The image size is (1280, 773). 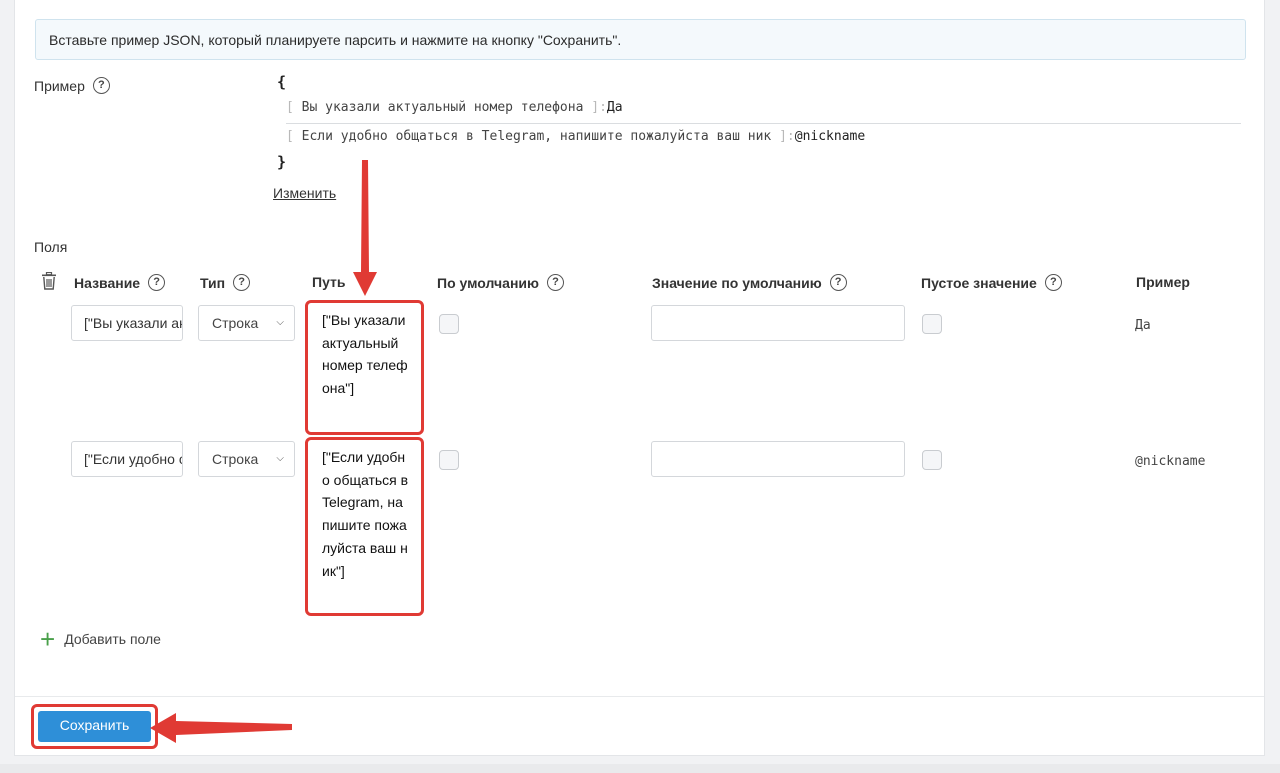 What do you see at coordinates (1143, 325) in the screenshot?
I see `field-example-value: Да` at bounding box center [1143, 325].